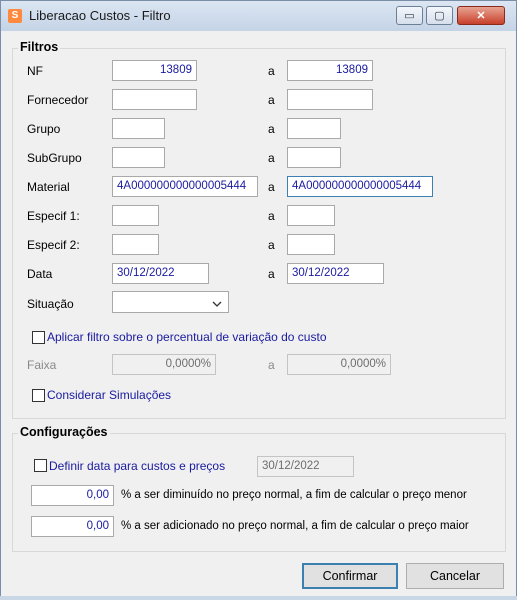  What do you see at coordinates (38, 337) in the screenshot?
I see `aplicar-filtro-checkbox` at bounding box center [38, 337].